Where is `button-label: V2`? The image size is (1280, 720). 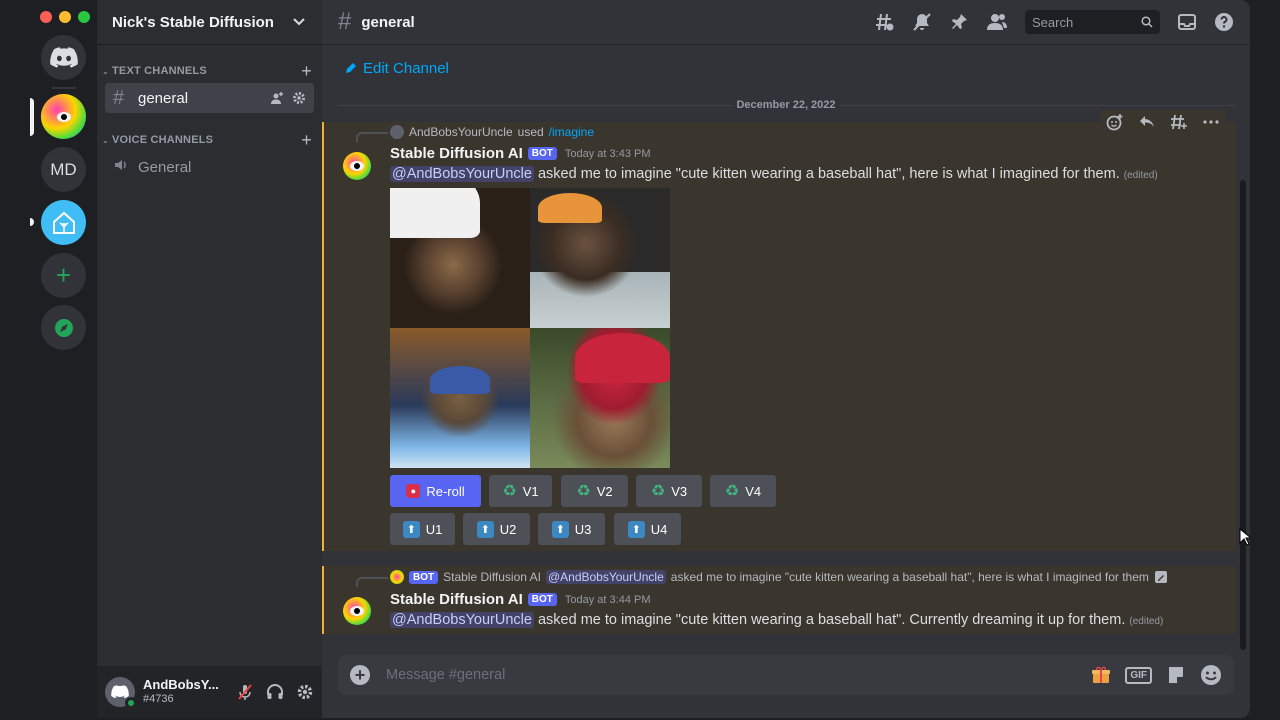
button-label: V2 is located at coordinates (604, 491).